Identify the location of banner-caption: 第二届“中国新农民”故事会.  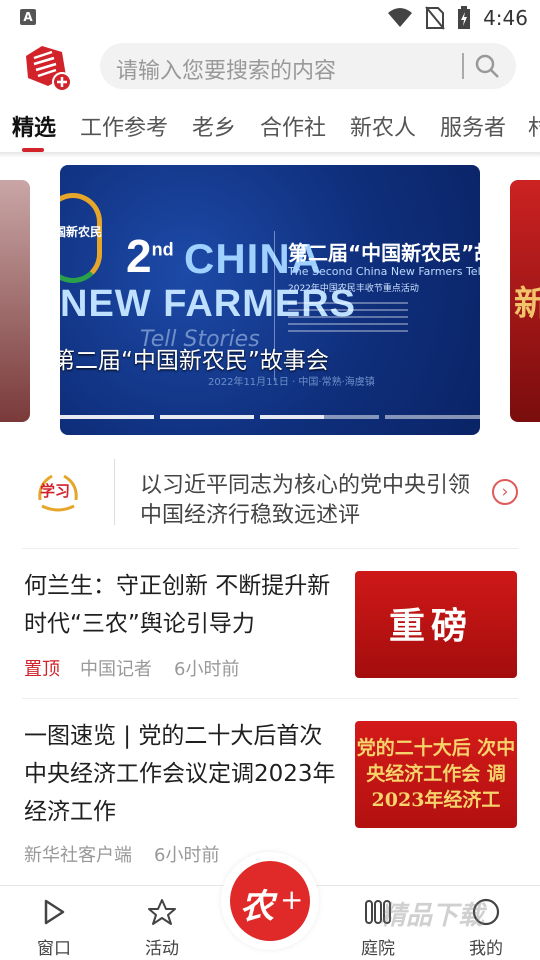
(194, 361).